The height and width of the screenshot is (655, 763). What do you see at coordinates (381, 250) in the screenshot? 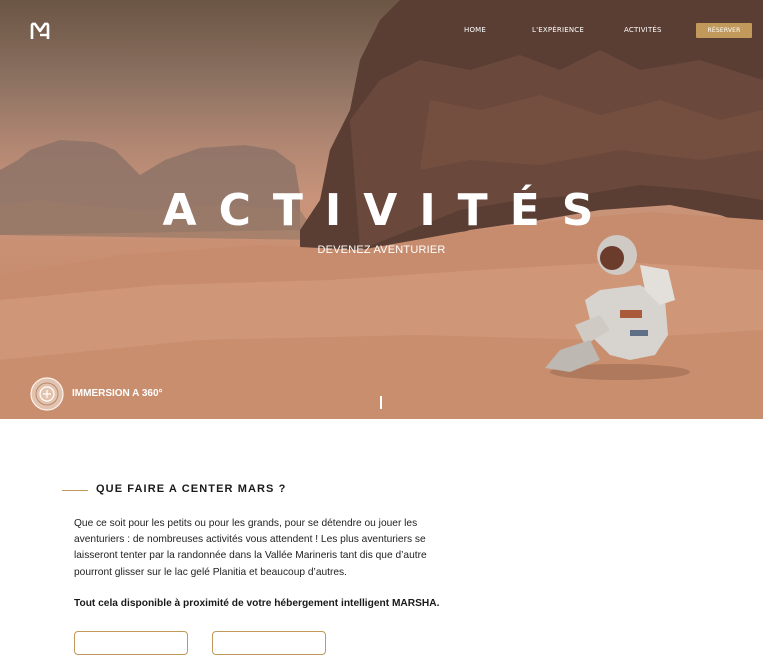
I see `page-subtitle: DEVENEZ AVENTURIER` at bounding box center [381, 250].